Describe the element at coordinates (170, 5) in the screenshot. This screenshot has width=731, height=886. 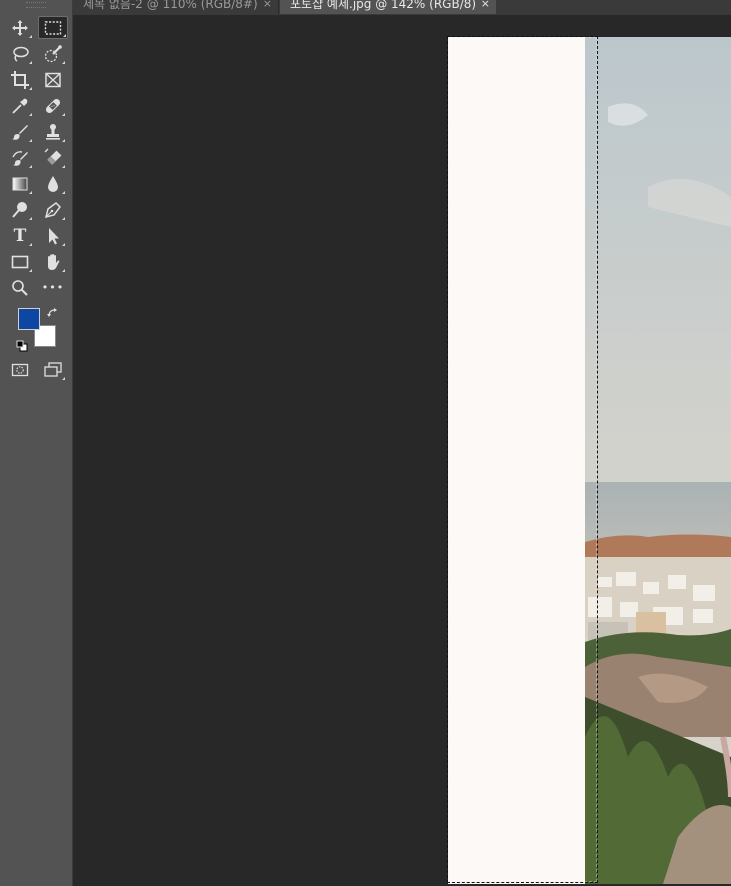
I see `tab-label: 제목 없음-2 @ 110% (RGB/8#)` at that location.